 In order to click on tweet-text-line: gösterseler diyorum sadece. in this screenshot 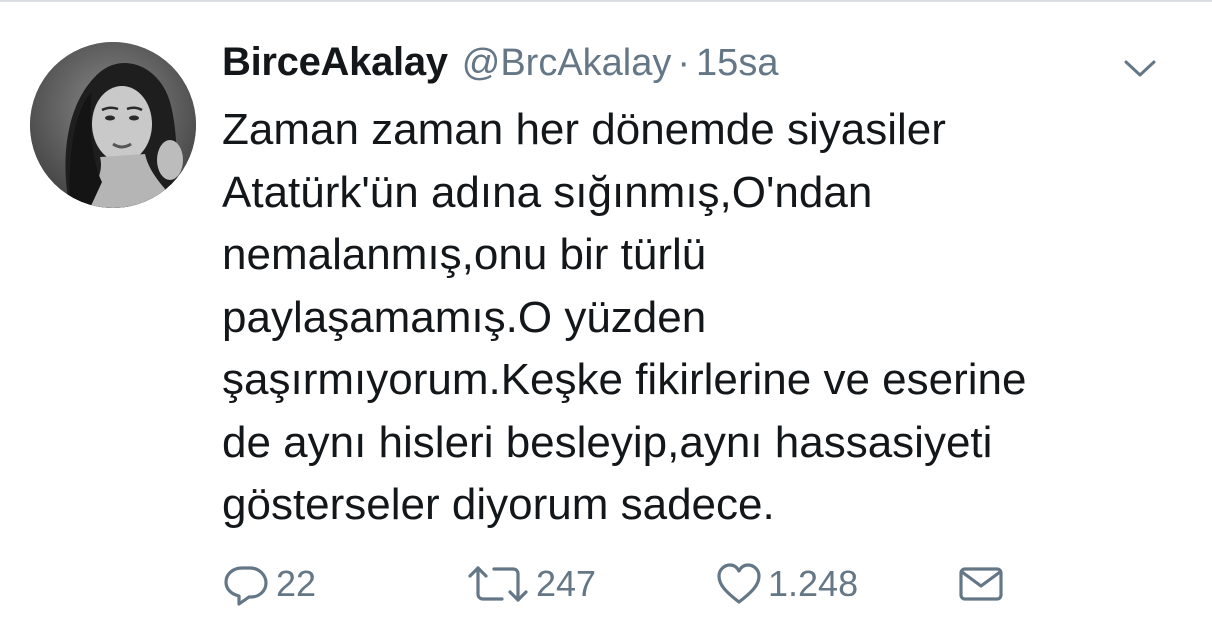, I will do `click(498, 504)`.